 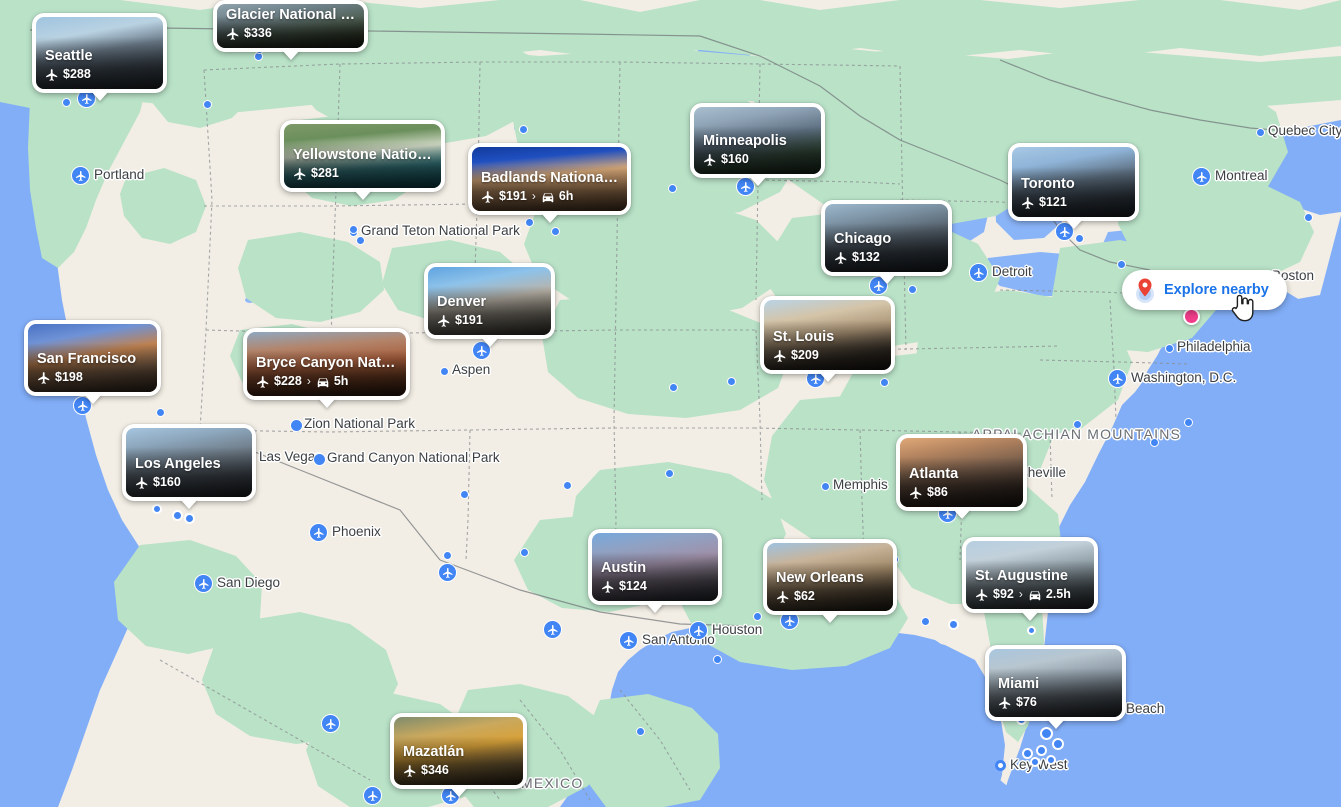 What do you see at coordinates (178, 464) in the screenshot?
I see `destination-name: Los Angeles` at bounding box center [178, 464].